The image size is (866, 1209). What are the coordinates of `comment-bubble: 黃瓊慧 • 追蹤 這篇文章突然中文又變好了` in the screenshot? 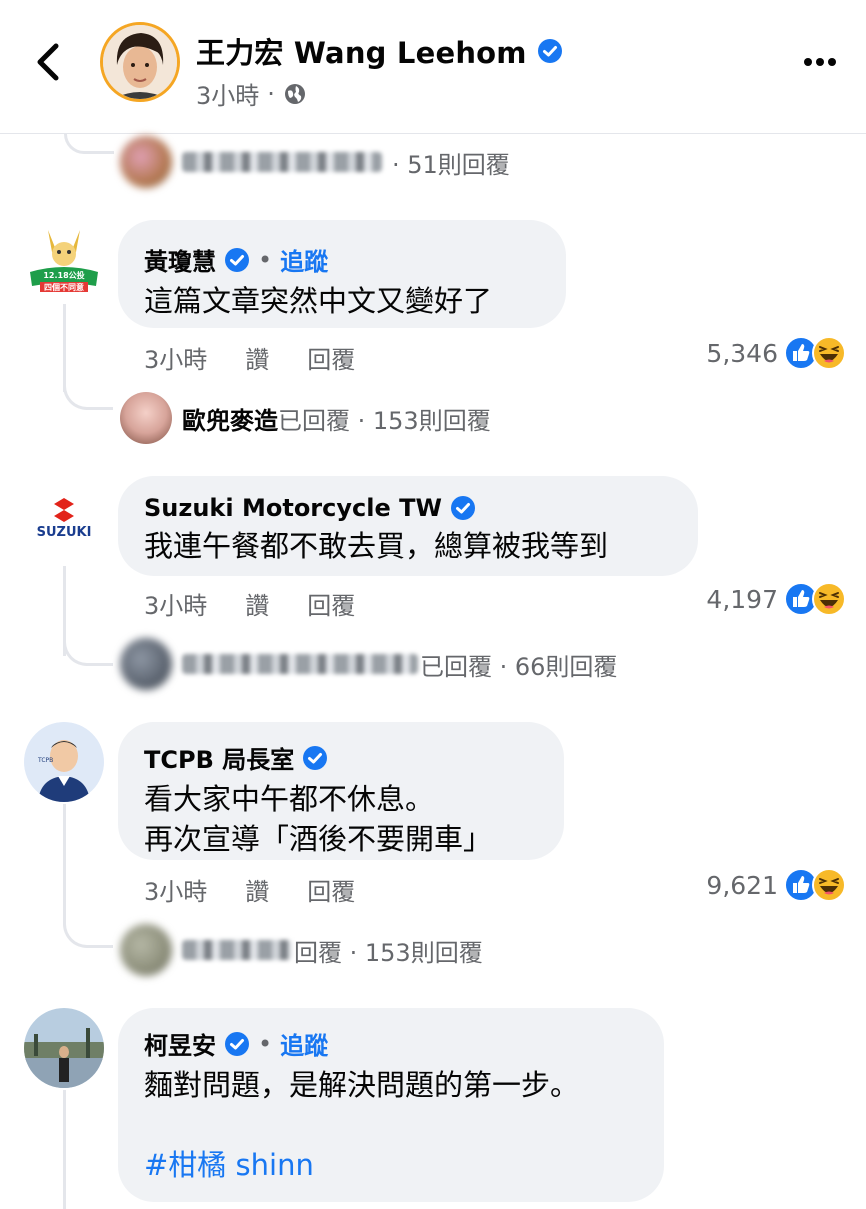 It's located at (342, 274).